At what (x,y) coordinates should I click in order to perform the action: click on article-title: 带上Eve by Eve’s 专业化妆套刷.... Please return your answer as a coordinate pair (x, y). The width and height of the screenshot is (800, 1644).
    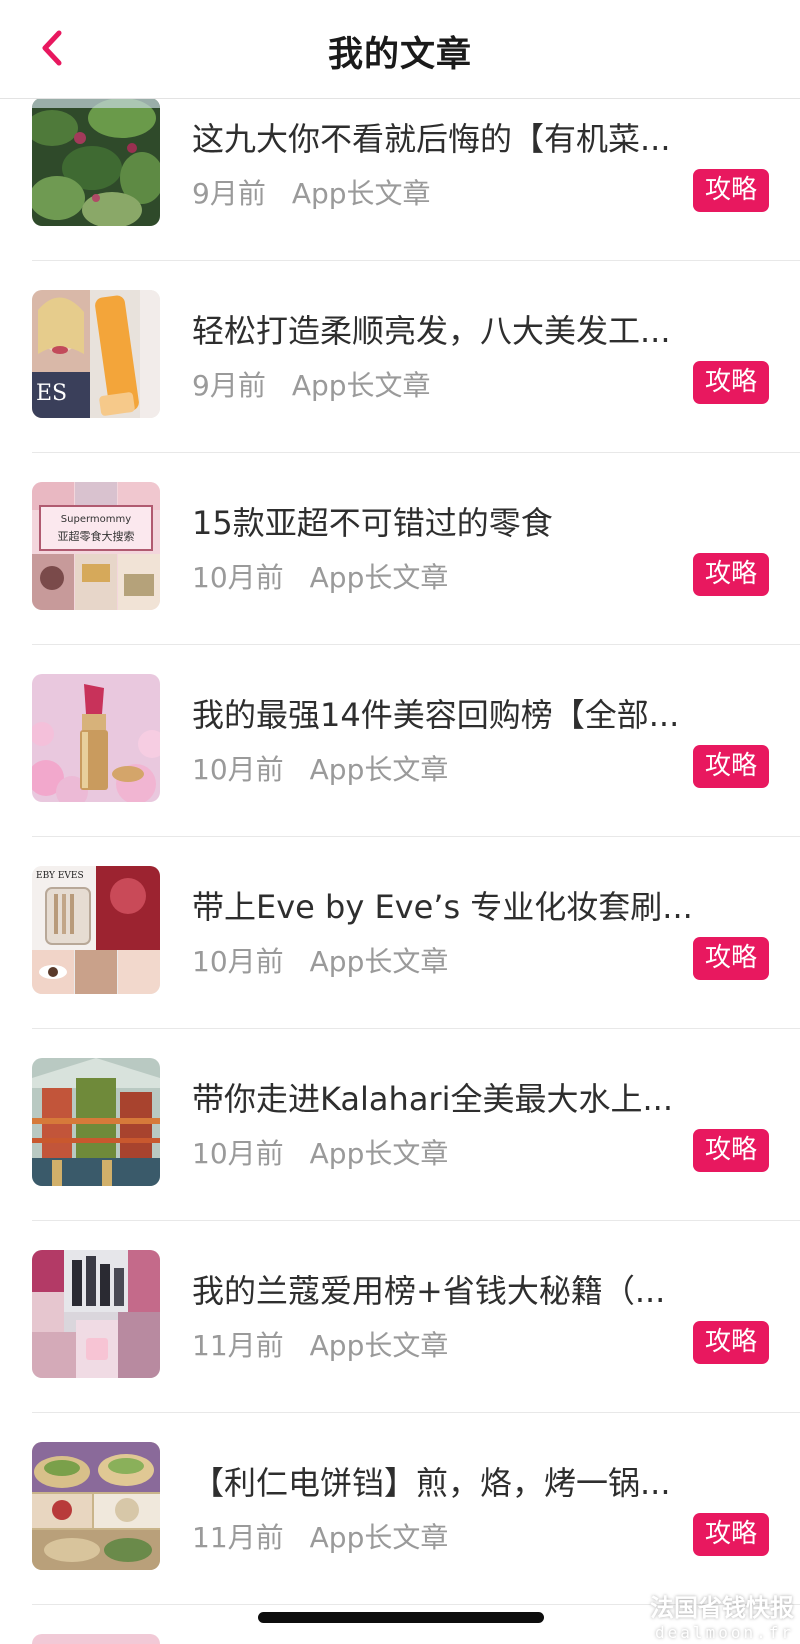
    Looking at the image, I should click on (462, 905).